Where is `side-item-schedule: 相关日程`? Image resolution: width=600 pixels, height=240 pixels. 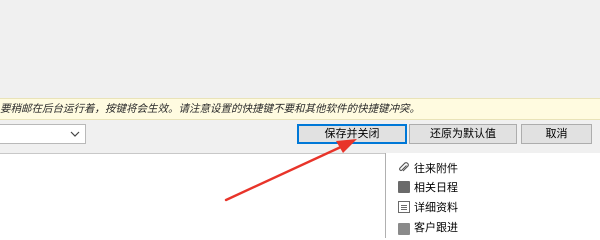
side-item-schedule: 相关日程 is located at coordinates (428, 187).